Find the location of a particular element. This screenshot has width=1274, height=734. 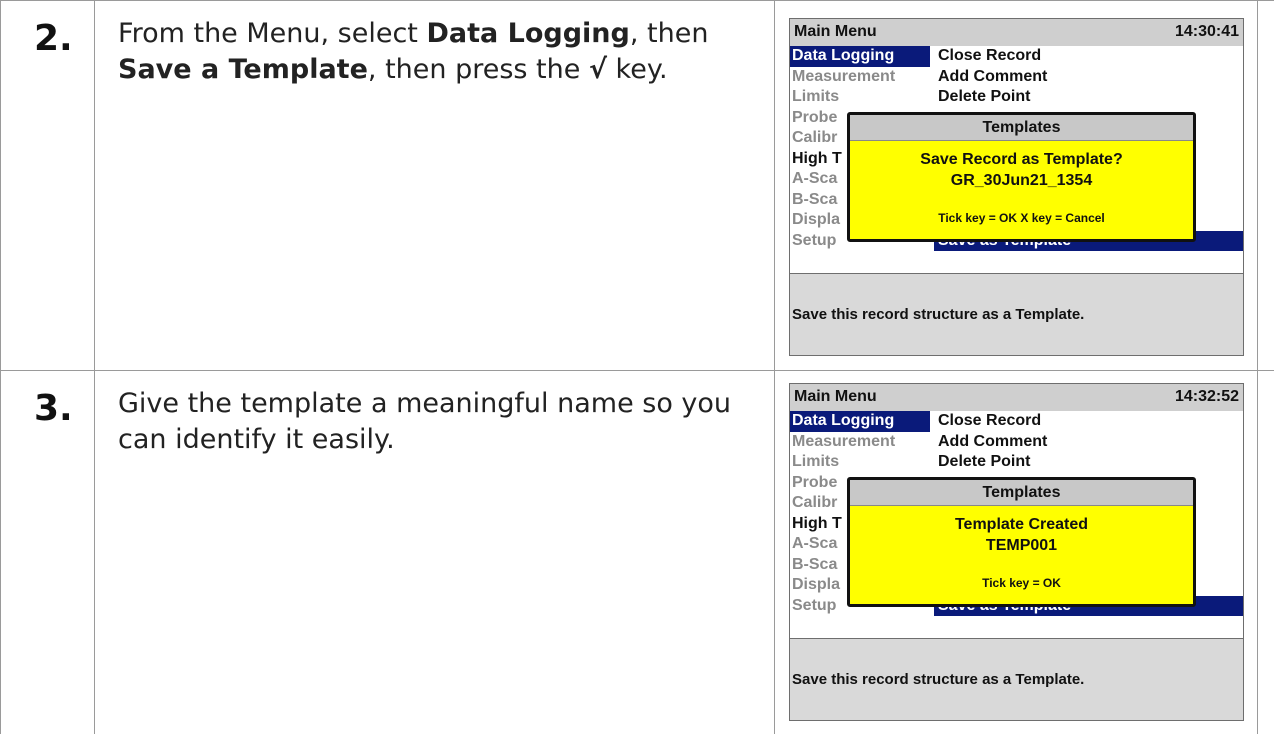

table-border-top is located at coordinates (637, 0).